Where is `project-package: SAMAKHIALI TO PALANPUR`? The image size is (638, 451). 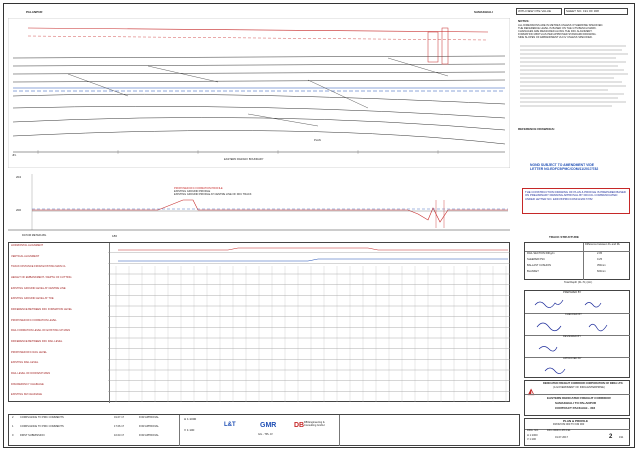 project-package: SAMAKHIALI TO PALANPUR is located at coordinates (576, 403).